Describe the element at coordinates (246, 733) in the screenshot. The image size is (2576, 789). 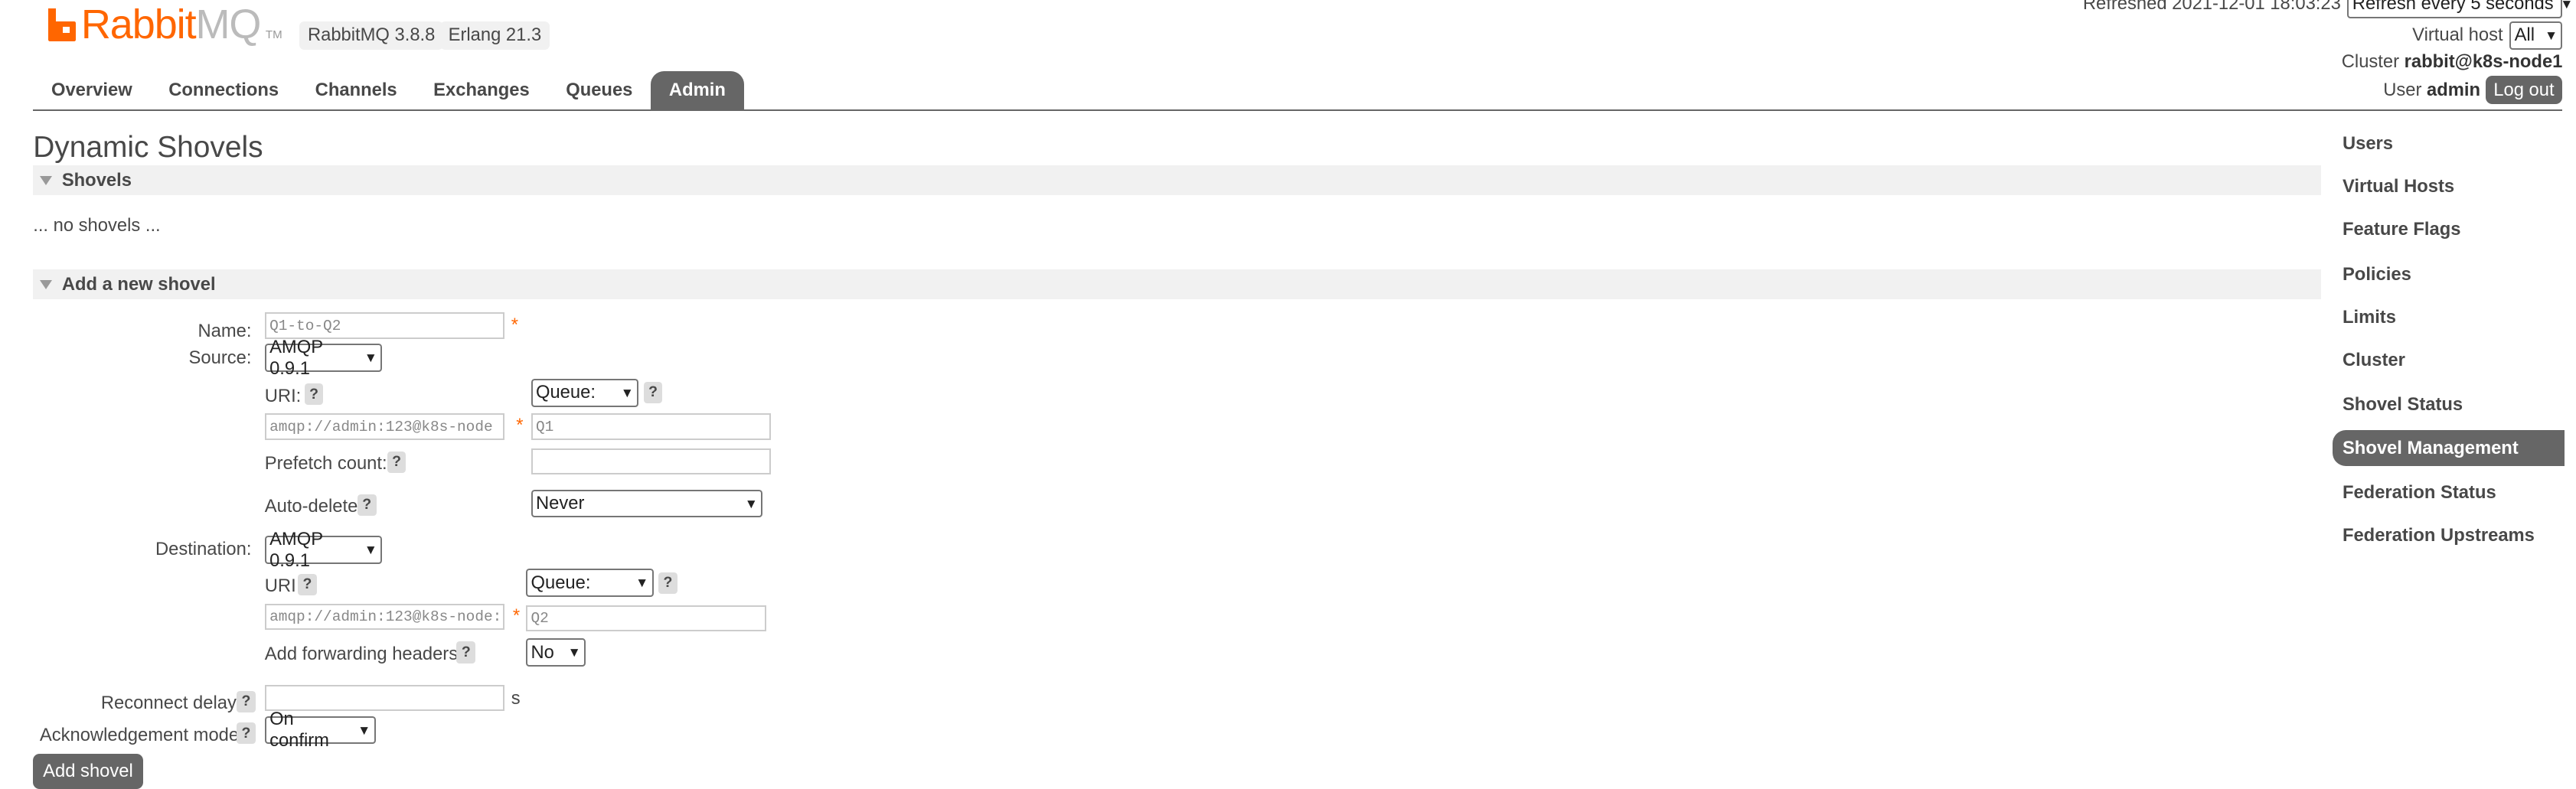
I see `ack-mode-help-button: ?` at that location.